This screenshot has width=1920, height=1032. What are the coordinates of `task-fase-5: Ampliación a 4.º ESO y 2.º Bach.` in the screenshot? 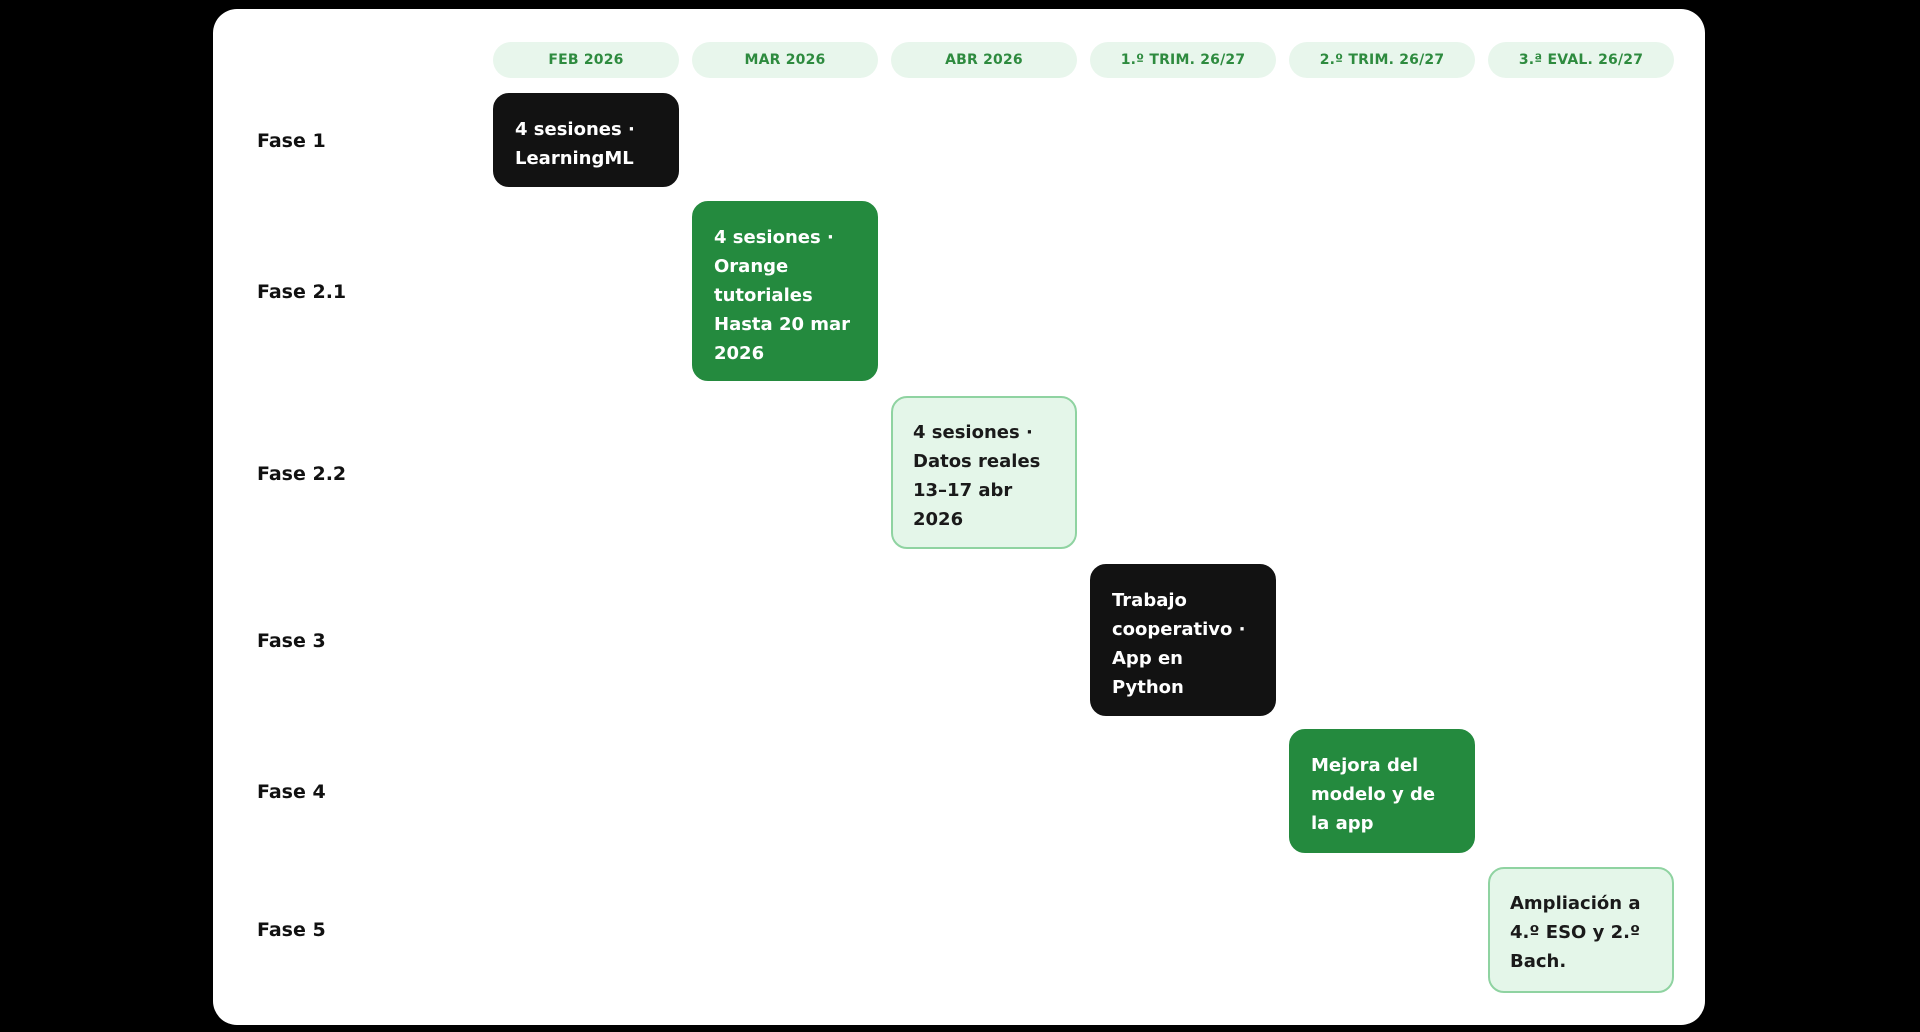 It's located at (1581, 930).